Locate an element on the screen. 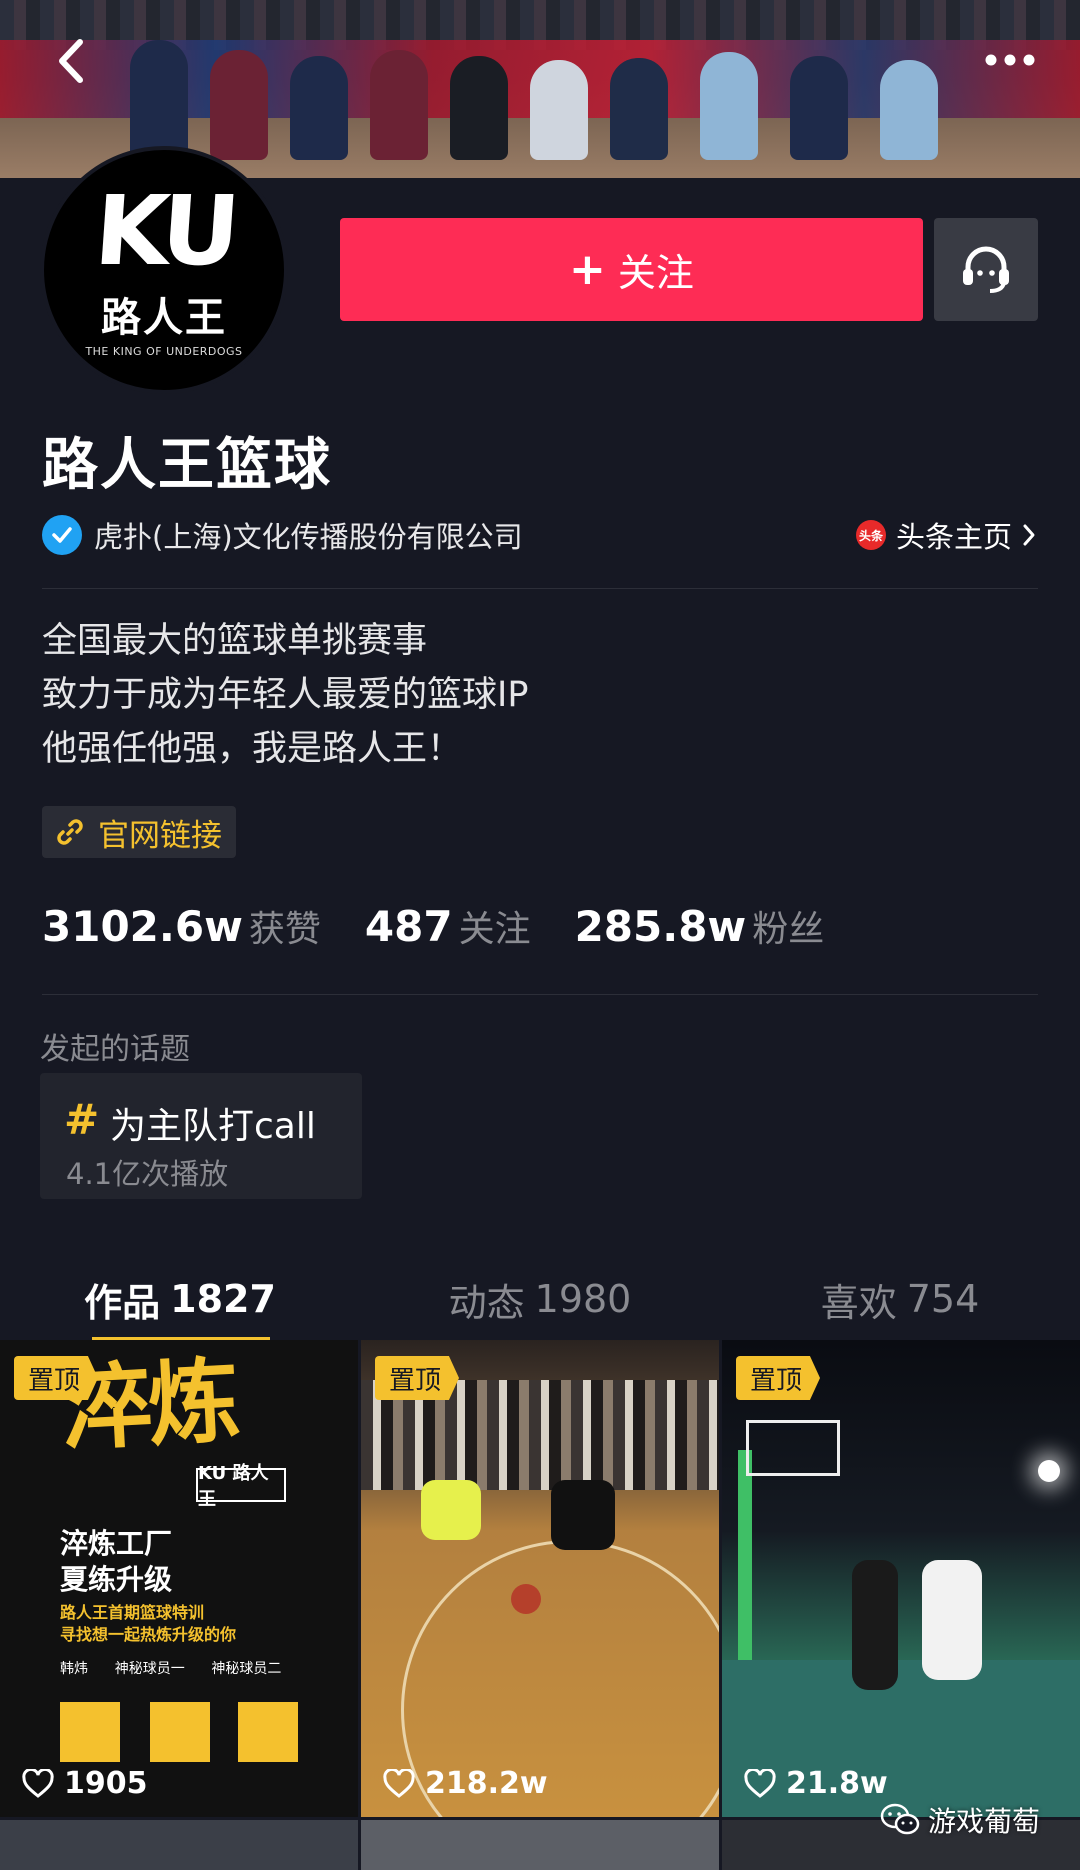 The width and height of the screenshot is (1080, 1870). video-likes: 21.8w is located at coordinates (816, 1783).